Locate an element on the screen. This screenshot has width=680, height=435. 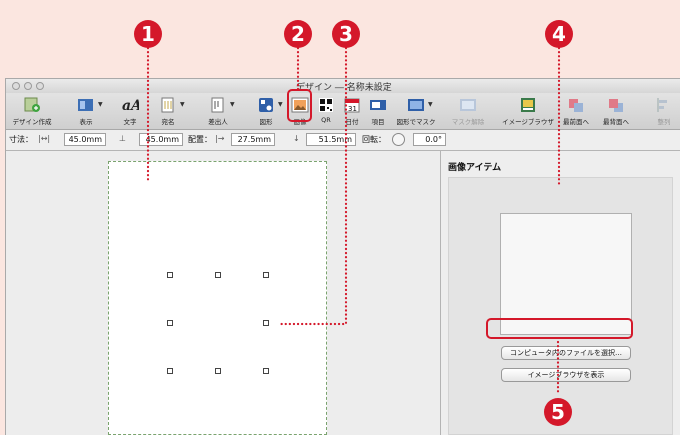
toolbar-align: 整列 is located at coordinates (663, 111).